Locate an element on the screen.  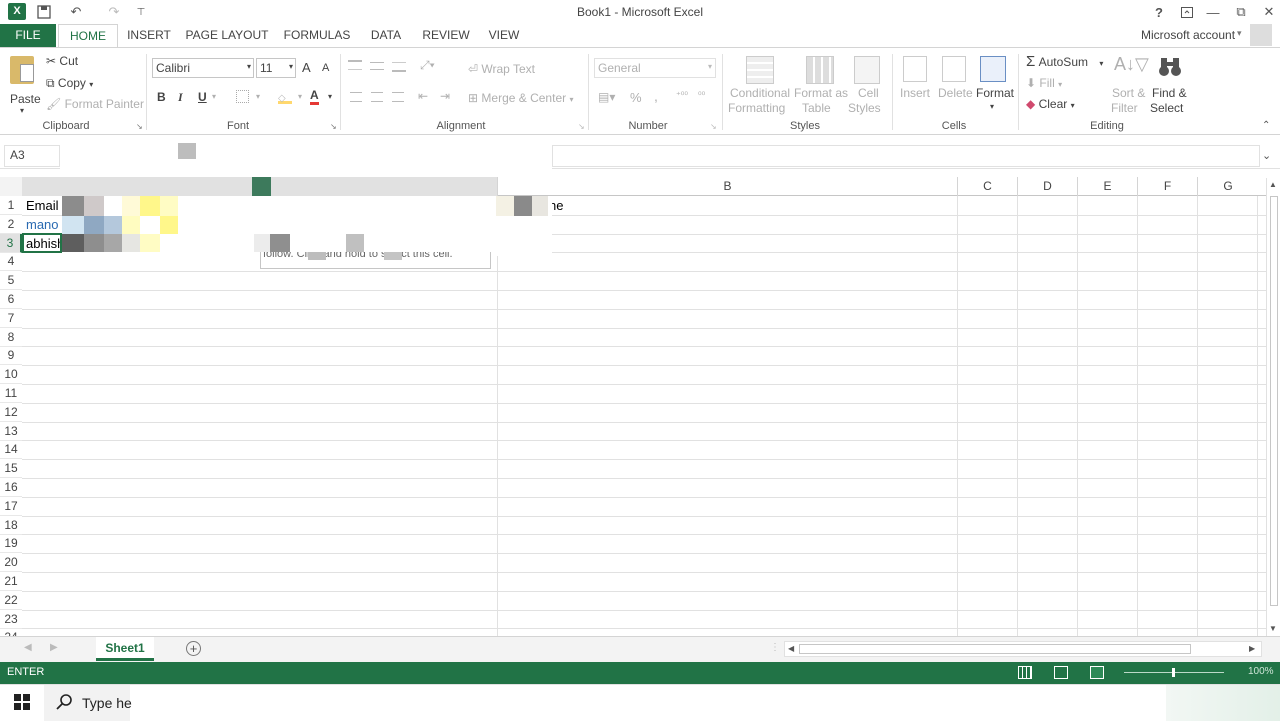
page-layout-view-icon is located at coordinates (1061, 672).